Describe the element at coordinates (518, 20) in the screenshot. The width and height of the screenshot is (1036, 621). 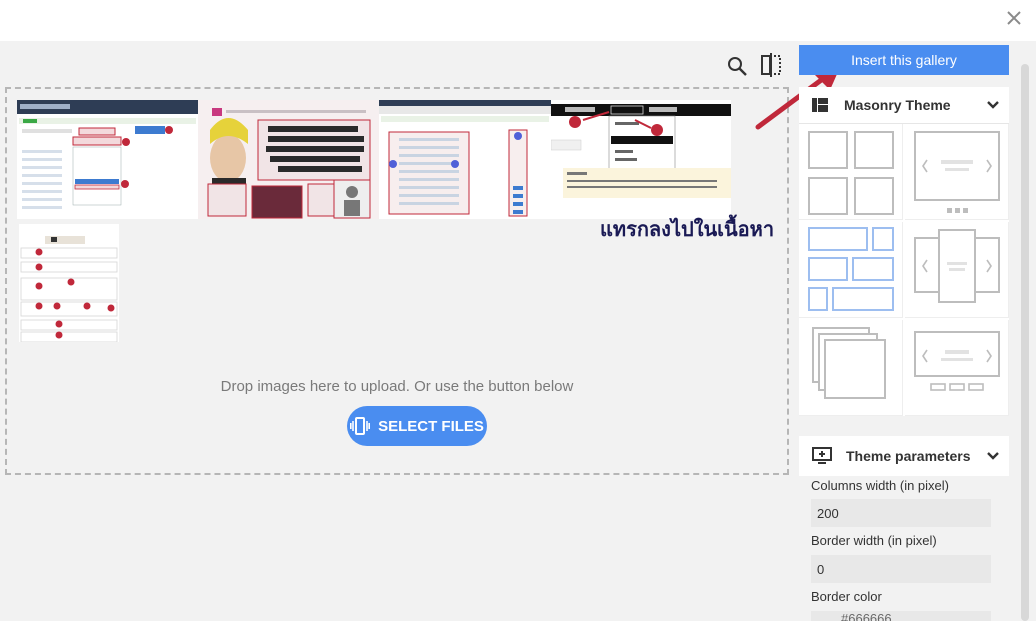
I see `dialog-header` at that location.